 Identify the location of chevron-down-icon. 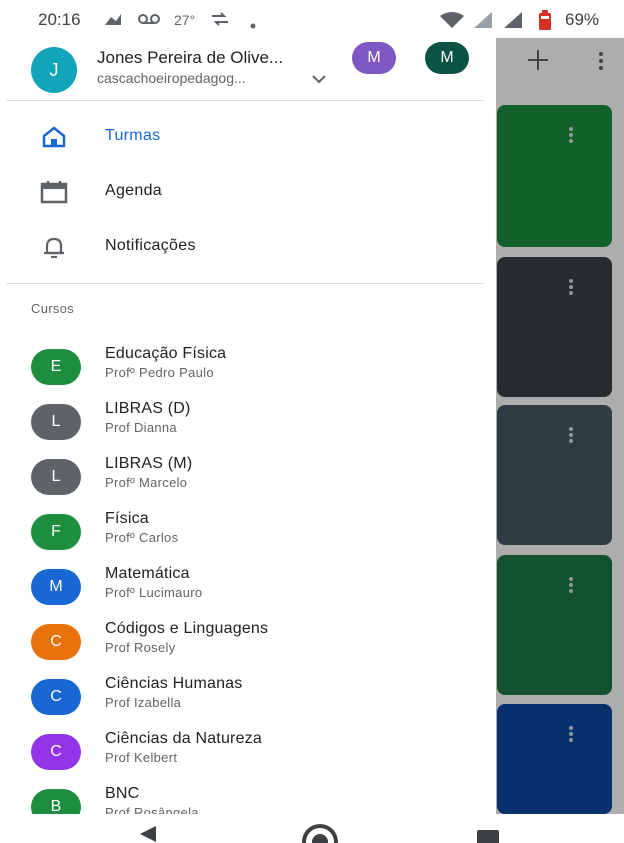
(319, 79).